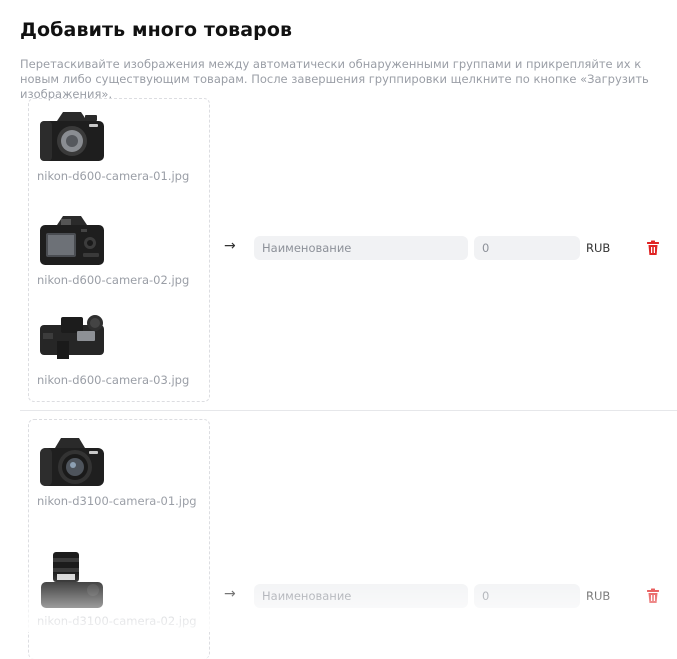  What do you see at coordinates (156, 29) in the screenshot?
I see `page-title: Добавить много товаров` at bounding box center [156, 29].